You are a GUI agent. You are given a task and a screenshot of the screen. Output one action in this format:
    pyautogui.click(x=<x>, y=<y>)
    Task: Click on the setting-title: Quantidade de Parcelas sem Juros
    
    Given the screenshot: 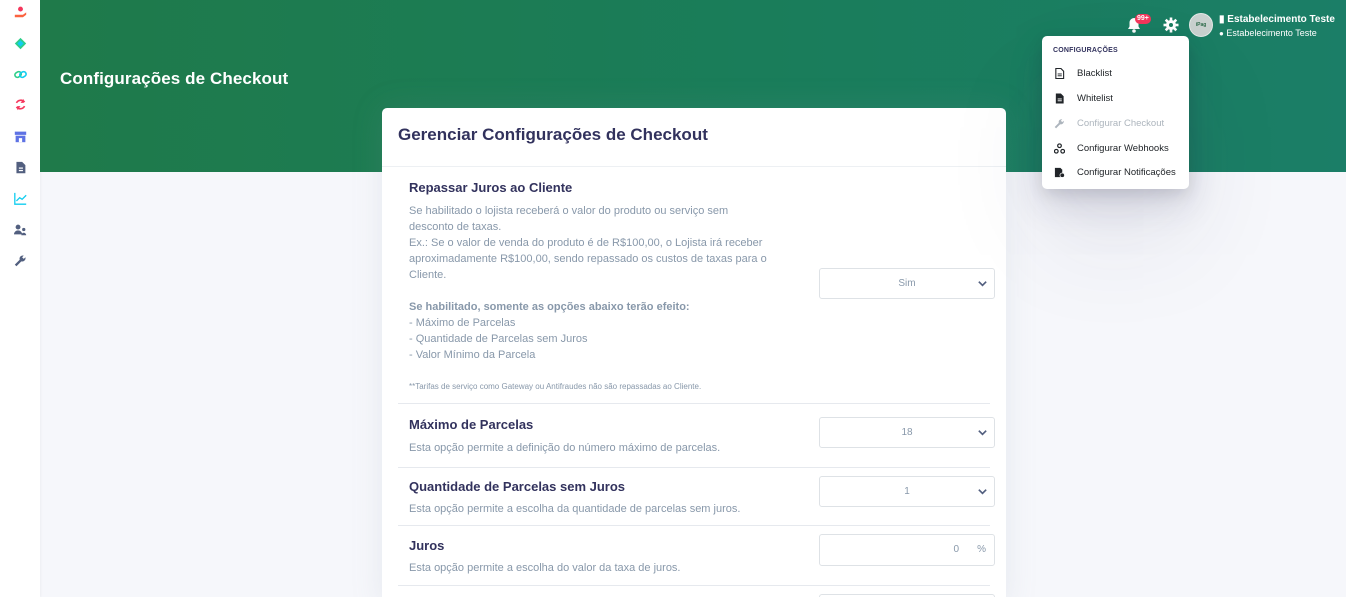 What is the action you would take?
    pyautogui.click(x=517, y=486)
    